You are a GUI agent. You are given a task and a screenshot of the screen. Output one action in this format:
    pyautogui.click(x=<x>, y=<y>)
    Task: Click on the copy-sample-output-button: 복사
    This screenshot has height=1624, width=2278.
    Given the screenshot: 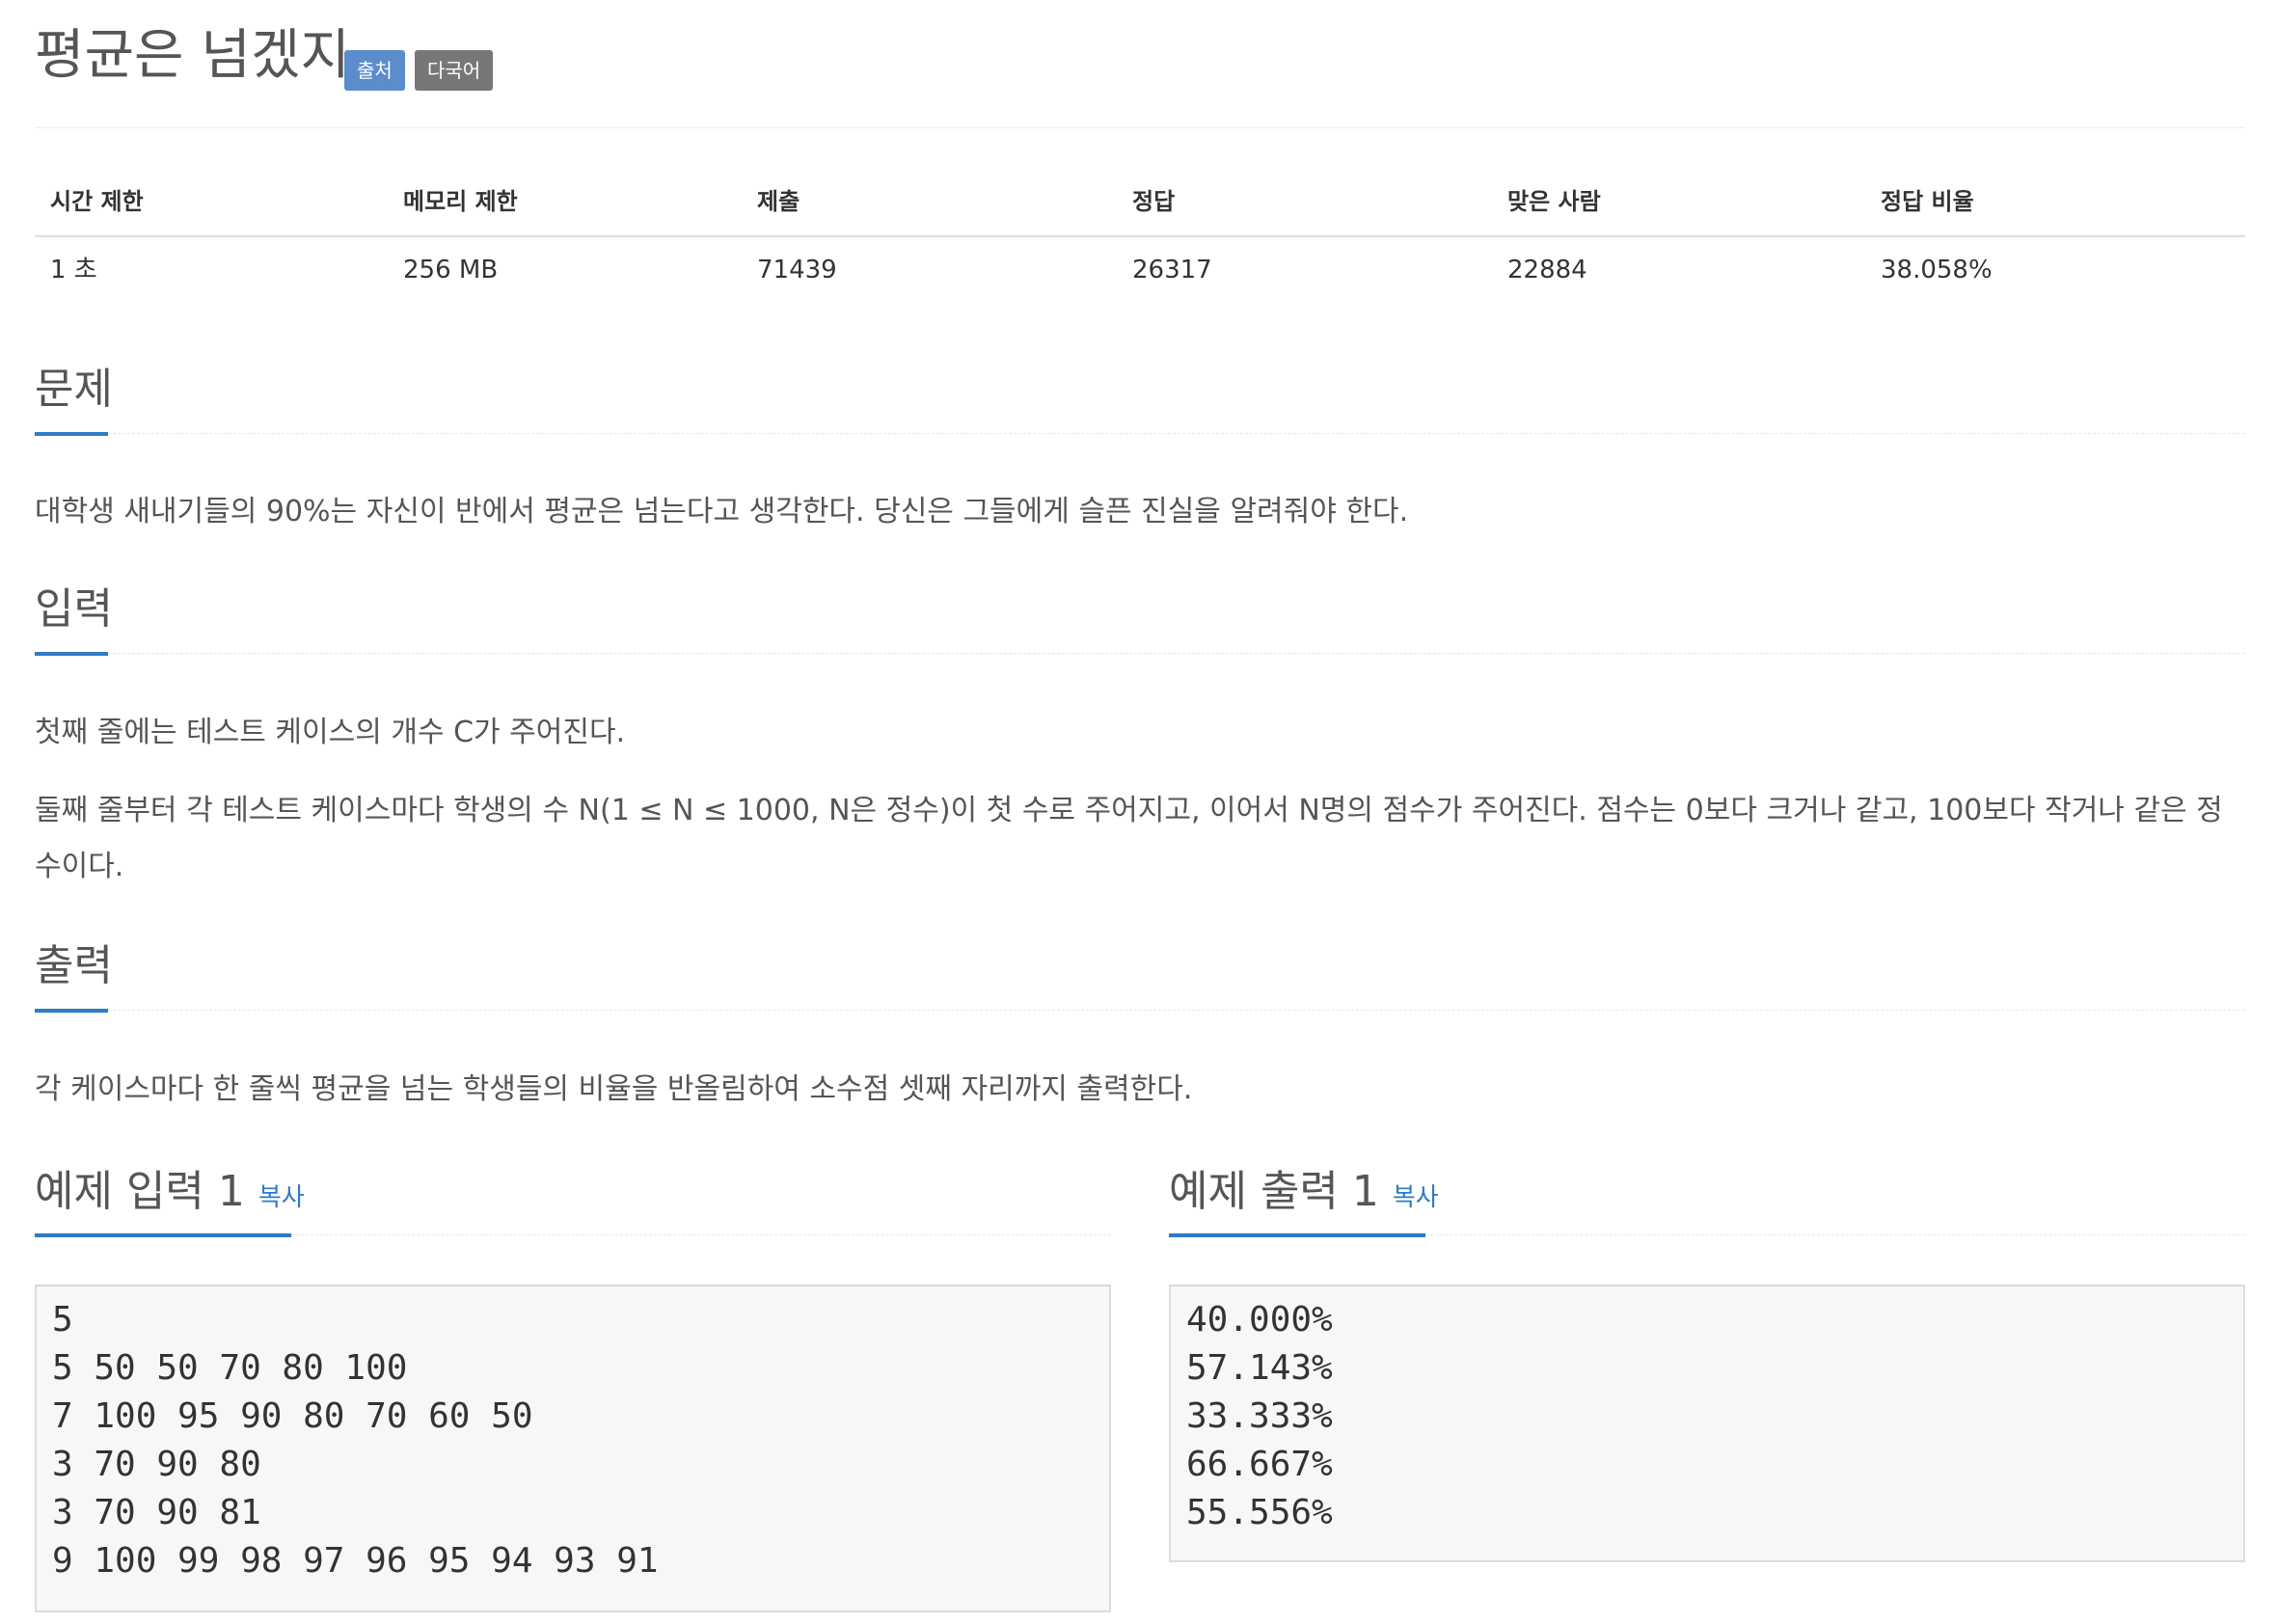 What is the action you would take?
    pyautogui.click(x=1416, y=1197)
    